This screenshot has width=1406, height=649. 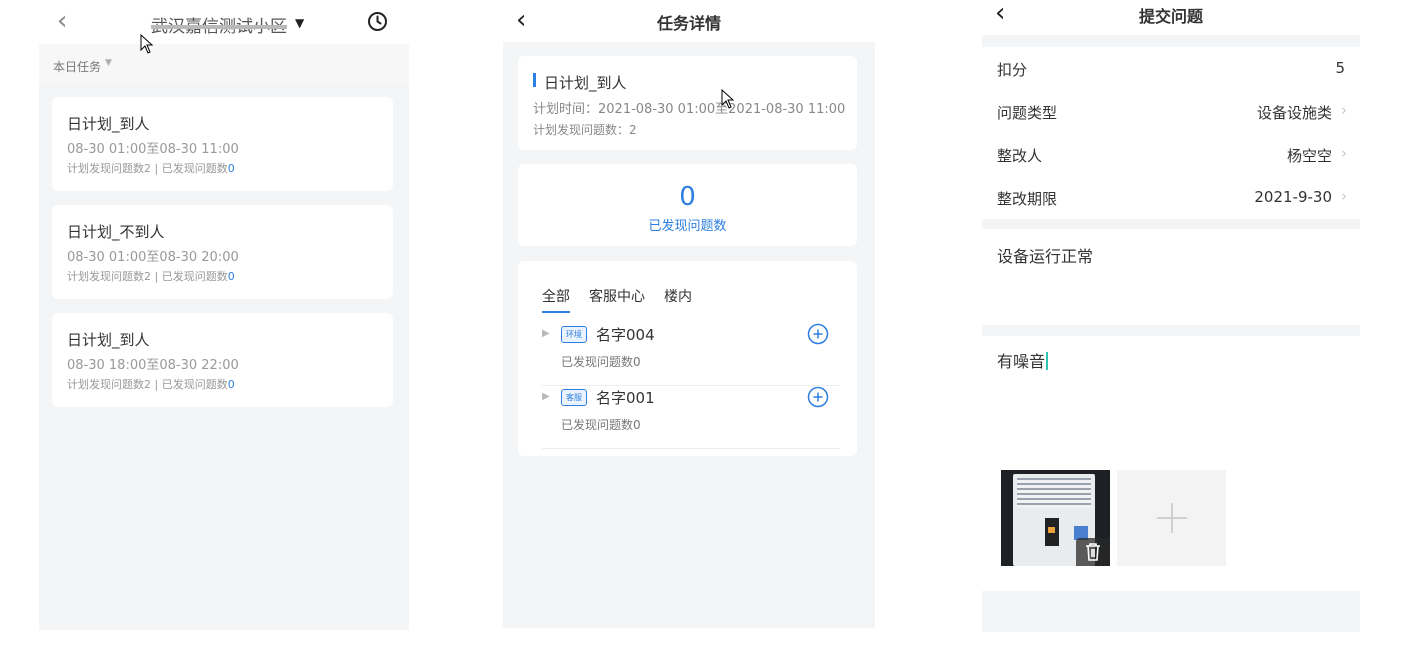 I want to click on header: ‹ 任务详情, so click(x=689, y=21).